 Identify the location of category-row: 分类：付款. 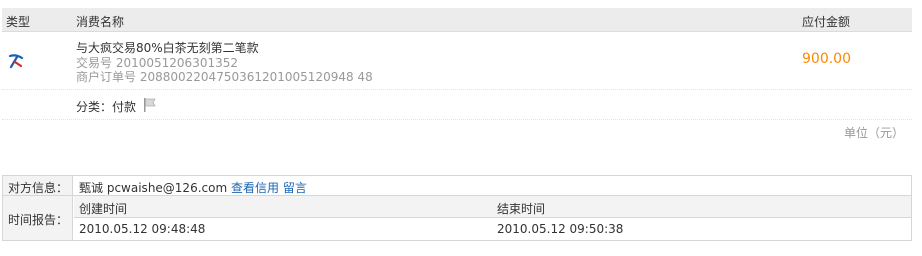
(457, 105).